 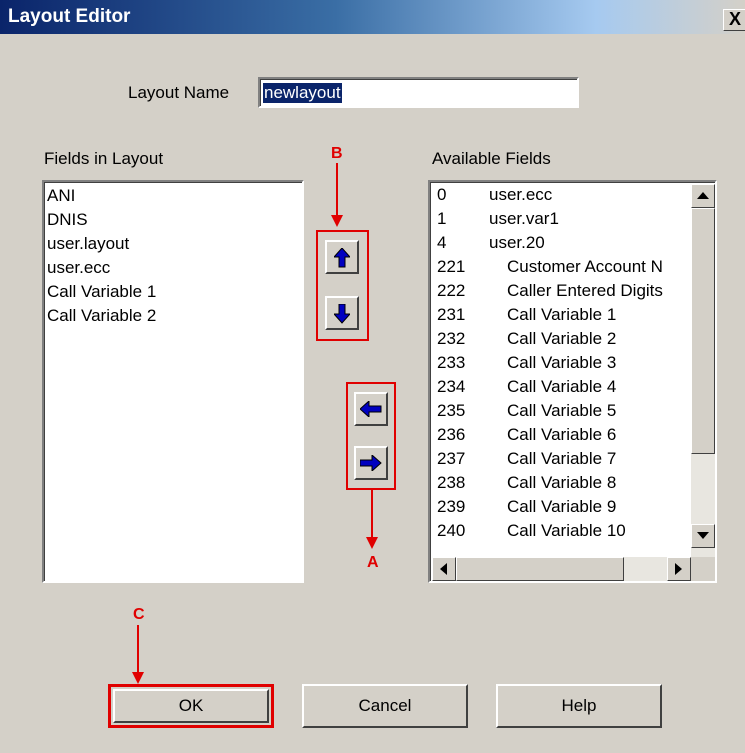 What do you see at coordinates (451, 434) in the screenshot?
I see `field-id: 236` at bounding box center [451, 434].